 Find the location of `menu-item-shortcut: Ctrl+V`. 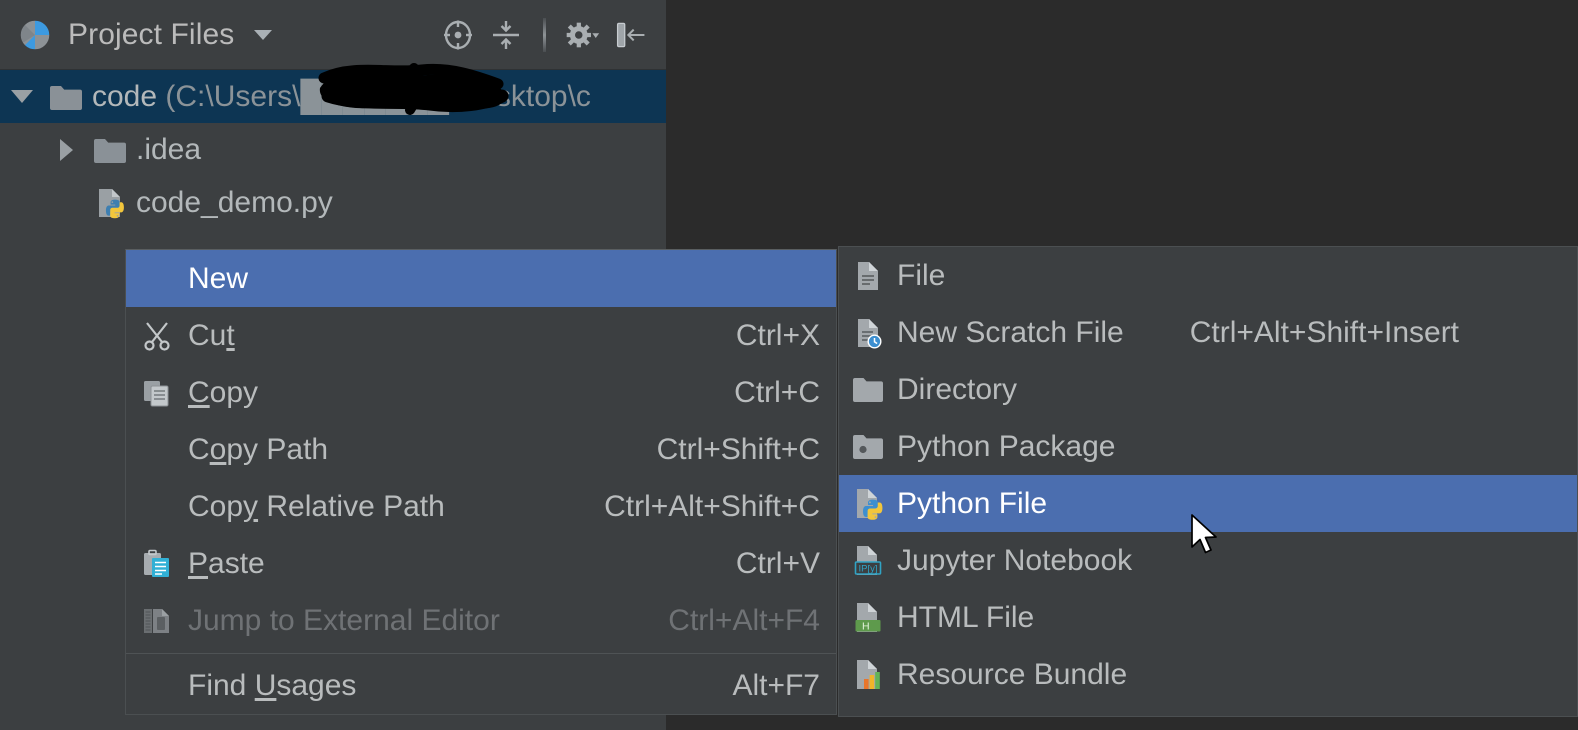

menu-item-shortcut: Ctrl+V is located at coordinates (777, 563).